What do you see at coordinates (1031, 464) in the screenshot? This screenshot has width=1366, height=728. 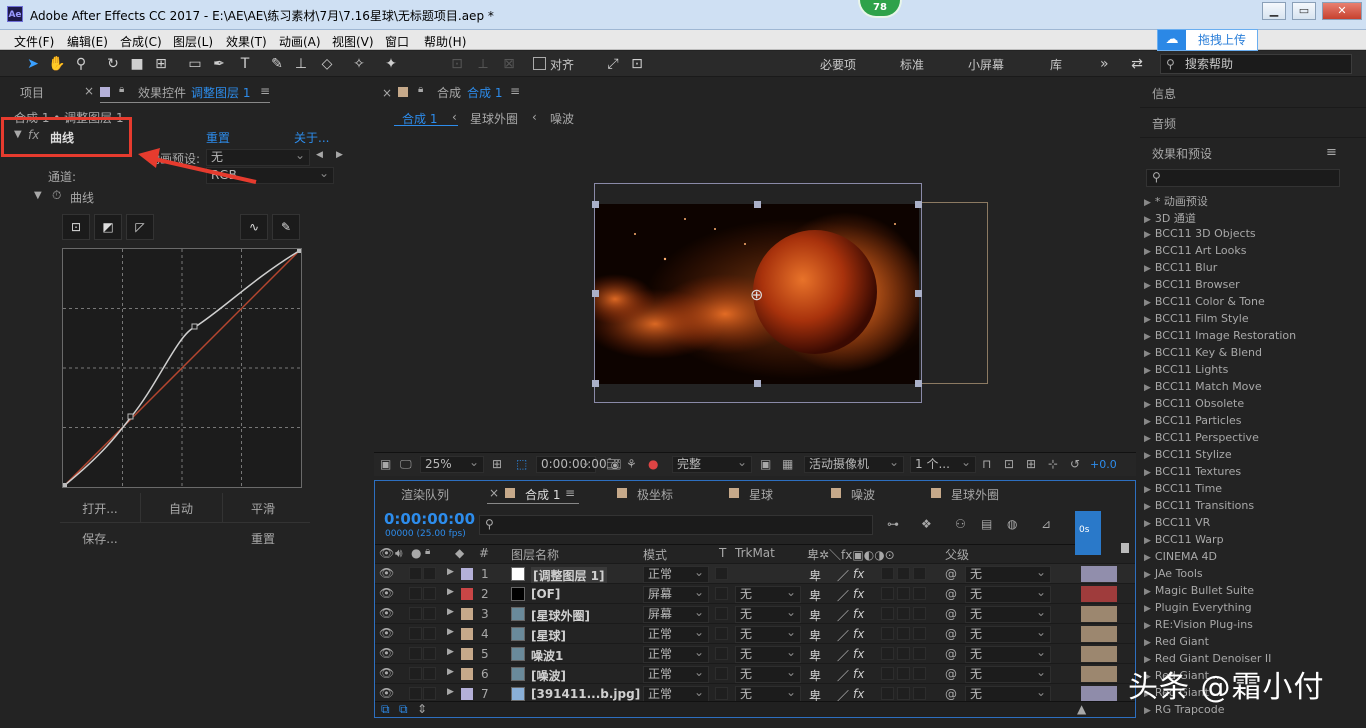 I see `timeline-icon: ⊞` at bounding box center [1031, 464].